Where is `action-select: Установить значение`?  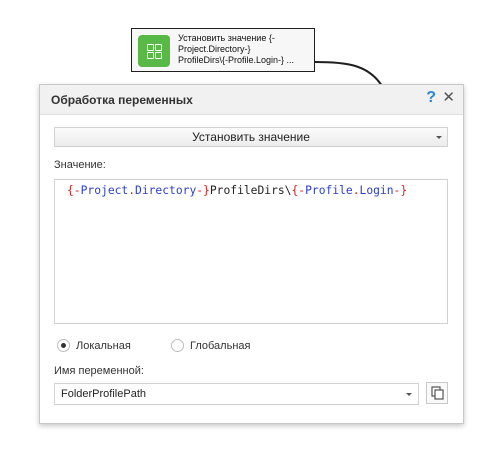
action-select: Установить значение is located at coordinates (251, 137).